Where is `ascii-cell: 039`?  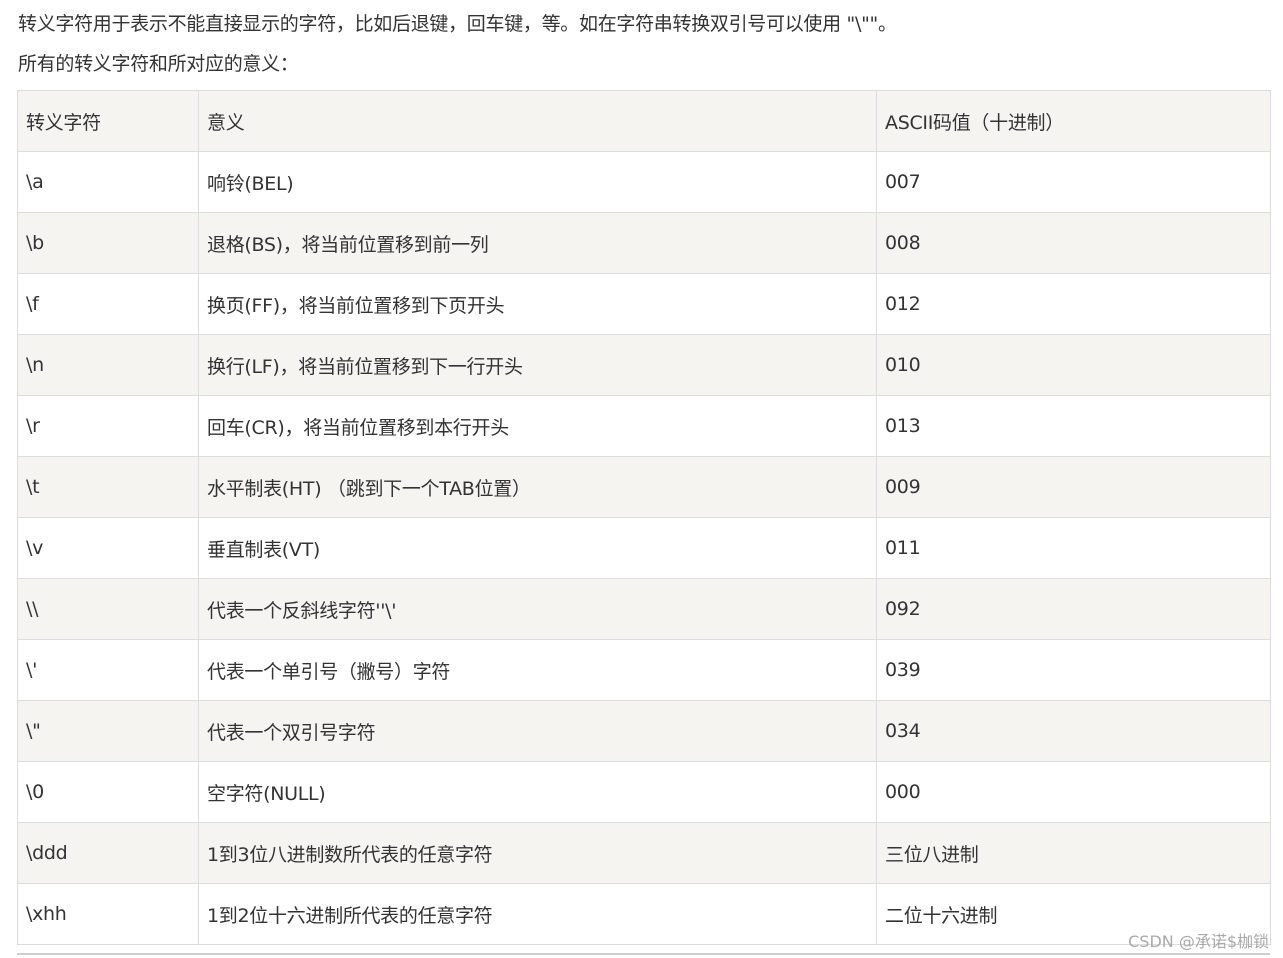
ascii-cell: 039 is located at coordinates (1073, 670).